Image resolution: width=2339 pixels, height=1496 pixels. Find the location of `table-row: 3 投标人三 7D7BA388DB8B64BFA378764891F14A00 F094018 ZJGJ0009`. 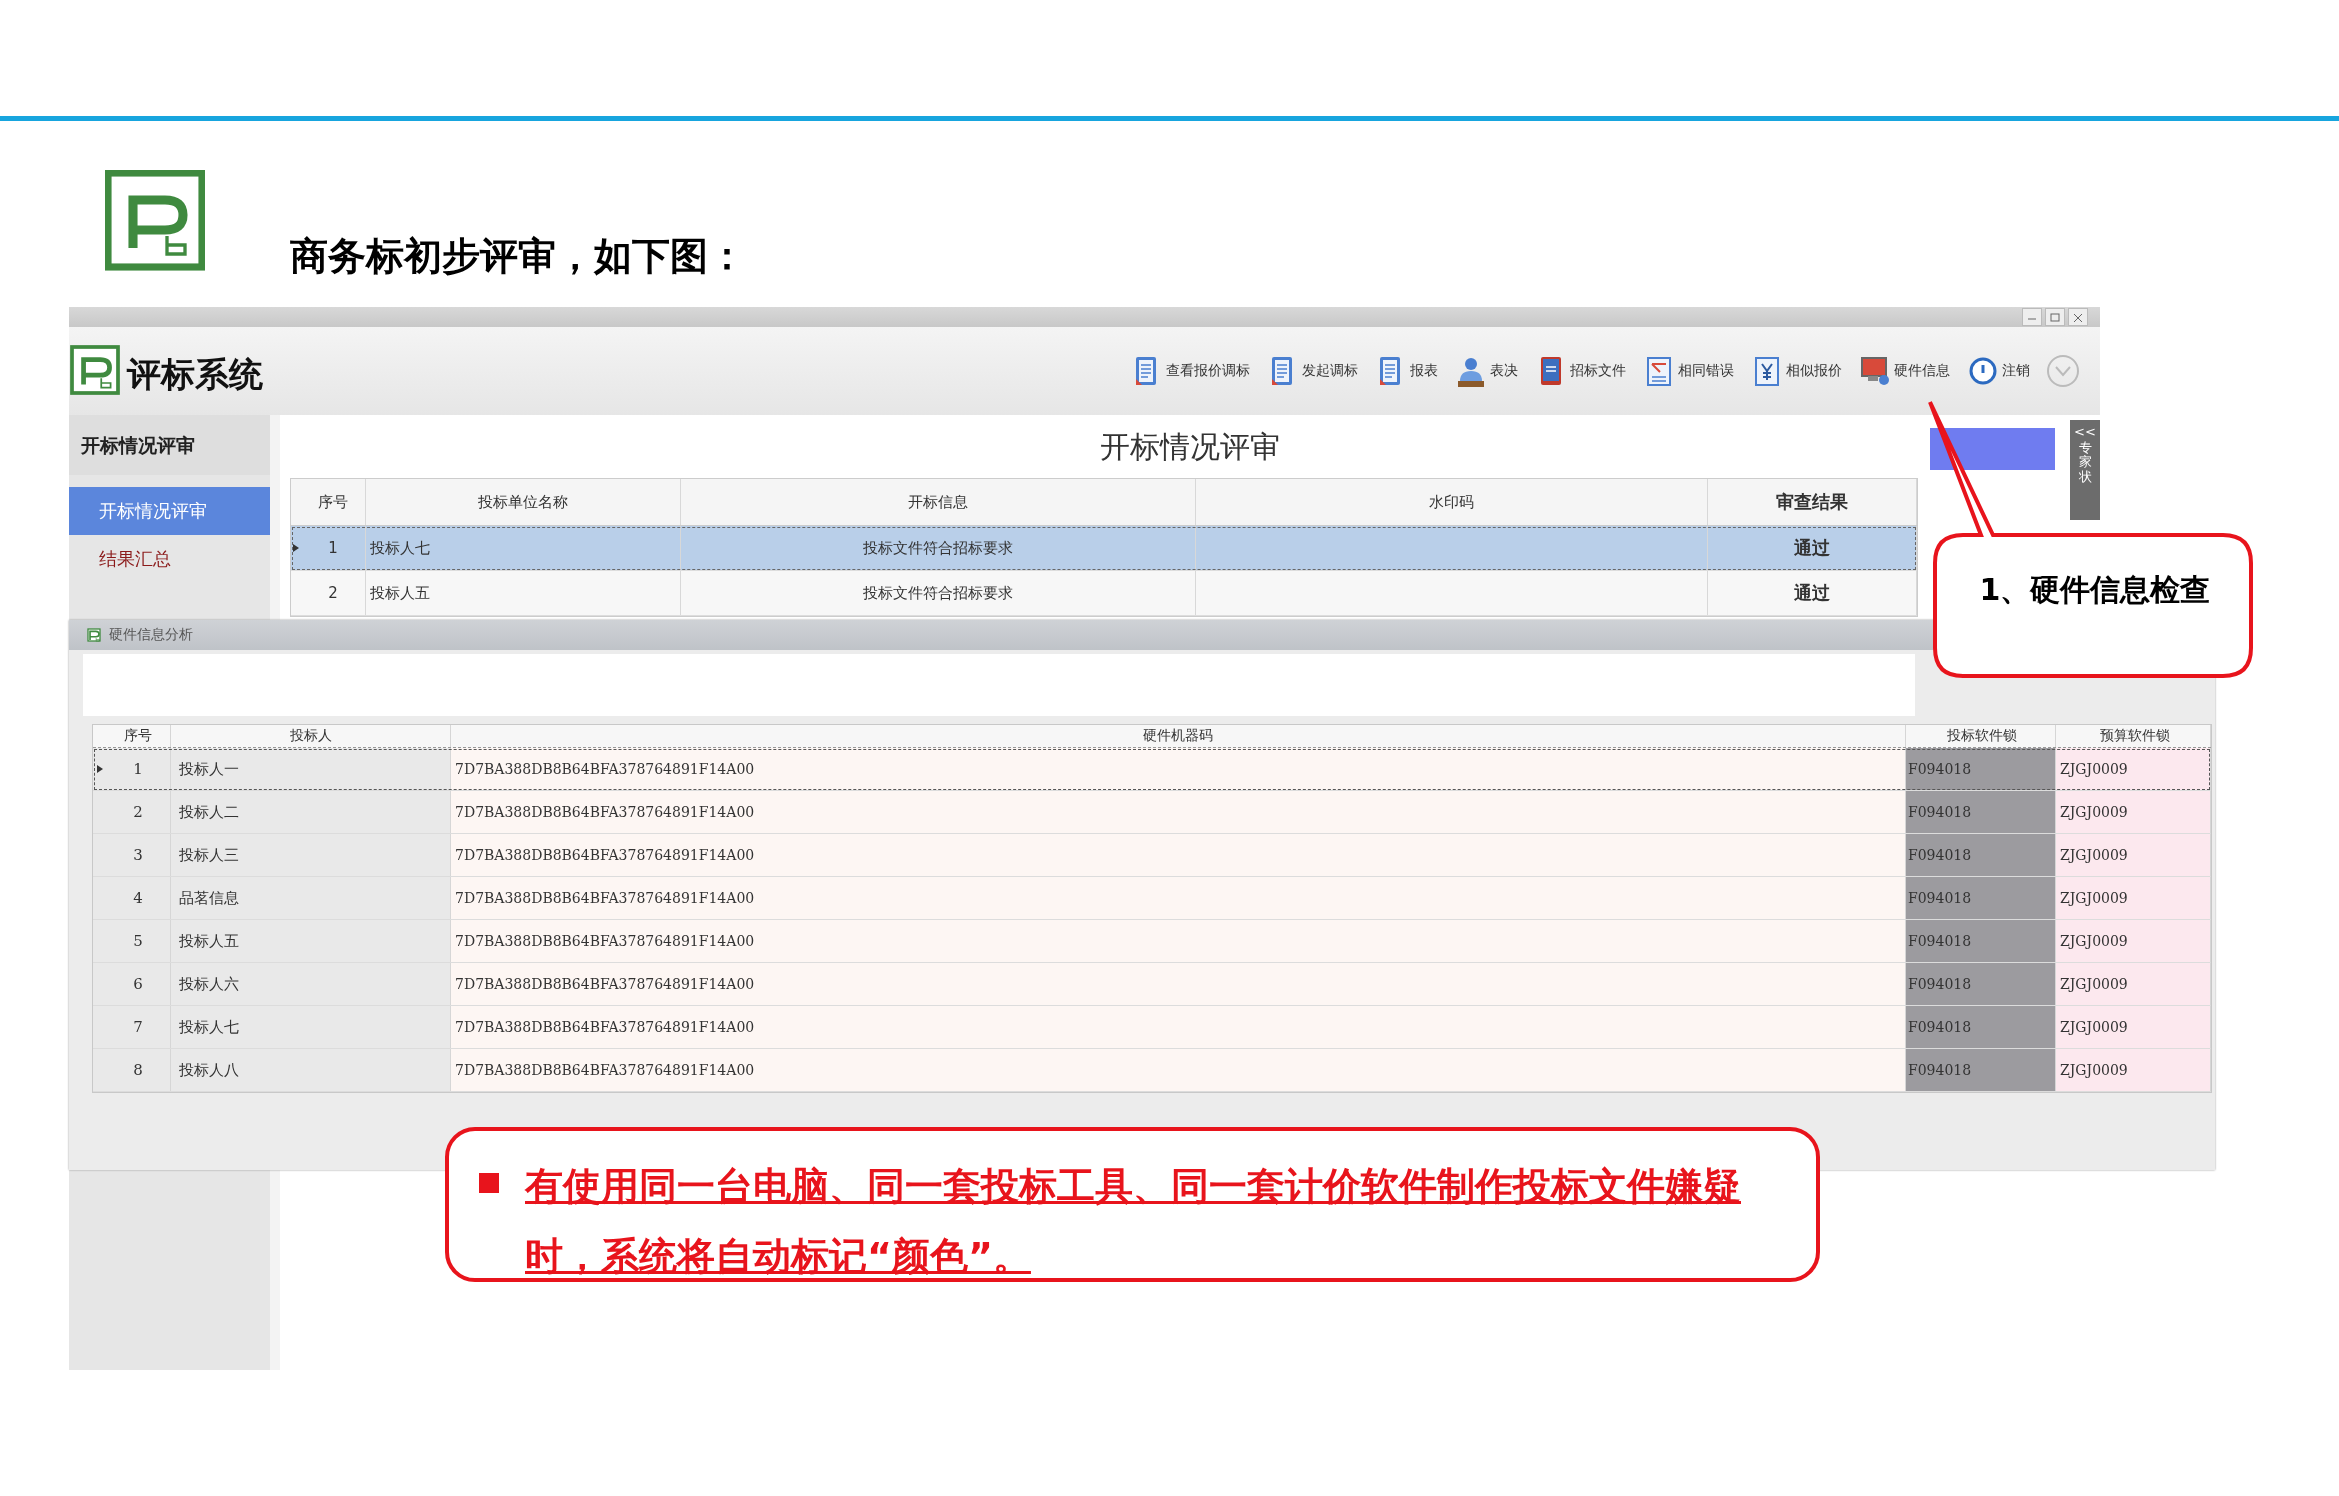

table-row: 3 投标人三 7D7BA388DB8B64BFA378764891F14A00 F094018 ZJGJ0009 is located at coordinates (1152, 855).